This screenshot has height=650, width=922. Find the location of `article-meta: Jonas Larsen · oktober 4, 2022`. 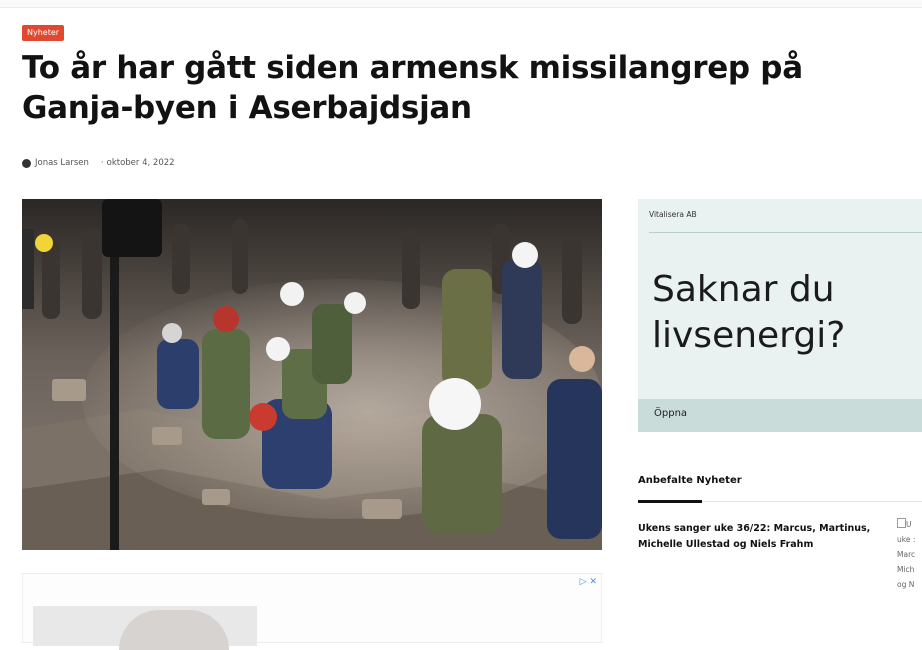

article-meta: Jonas Larsen · oktober 4, 2022 is located at coordinates (98, 163).